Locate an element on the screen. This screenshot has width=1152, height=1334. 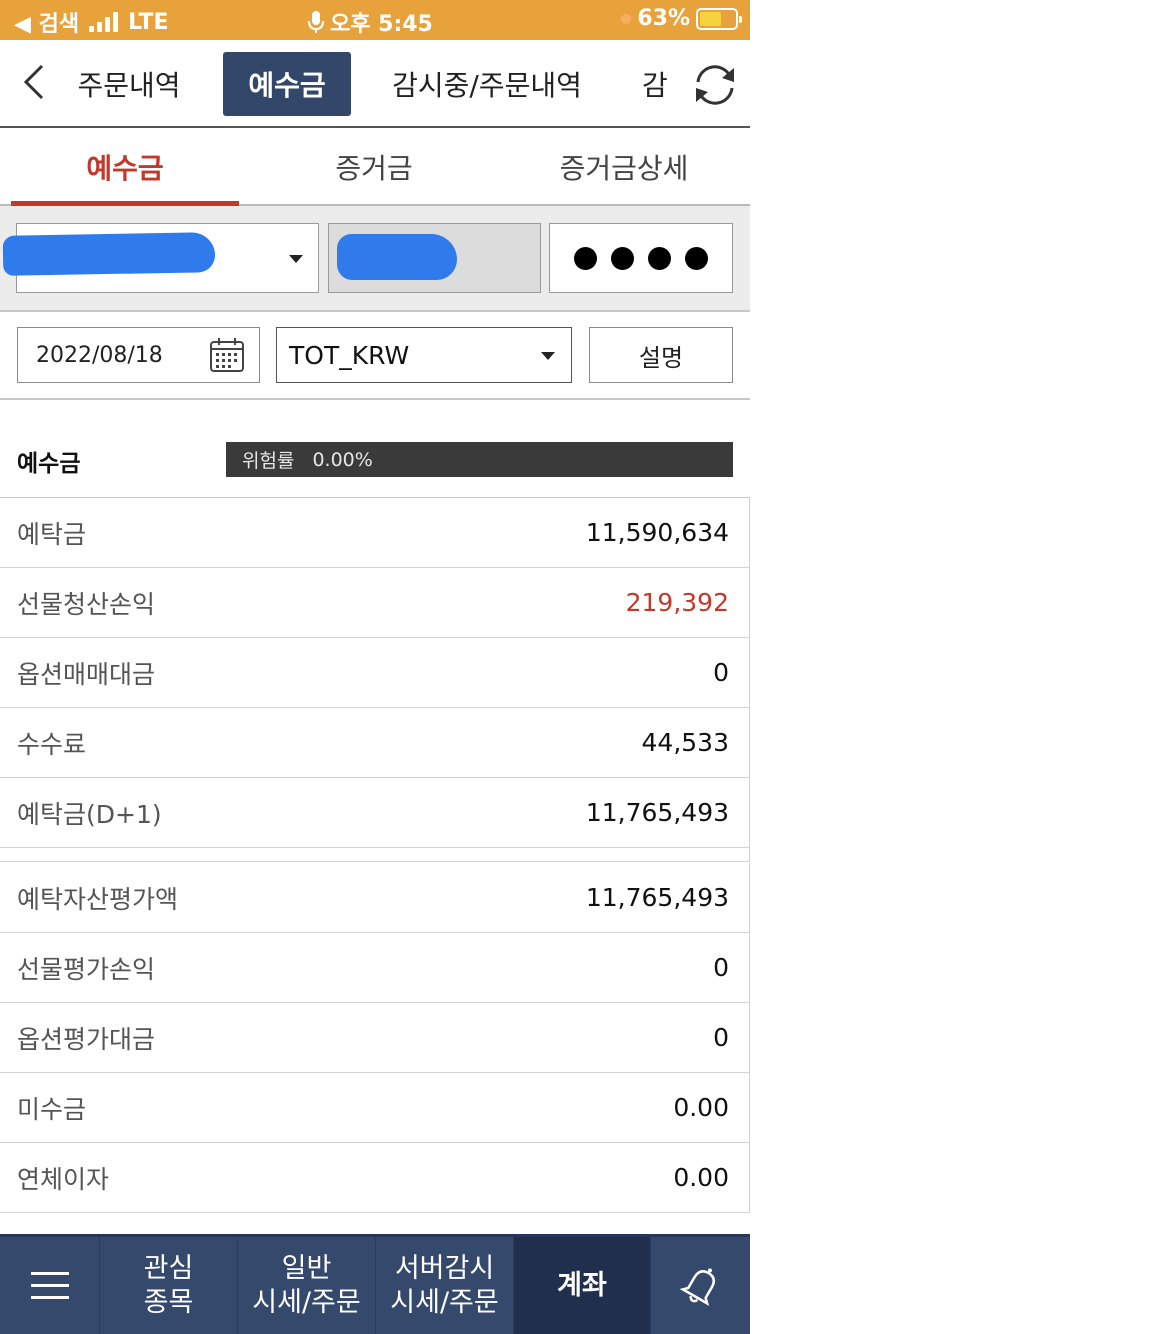
nav-server-monitor-quote-order: 서버감시 시세/주문 is located at coordinates (445, 1285).